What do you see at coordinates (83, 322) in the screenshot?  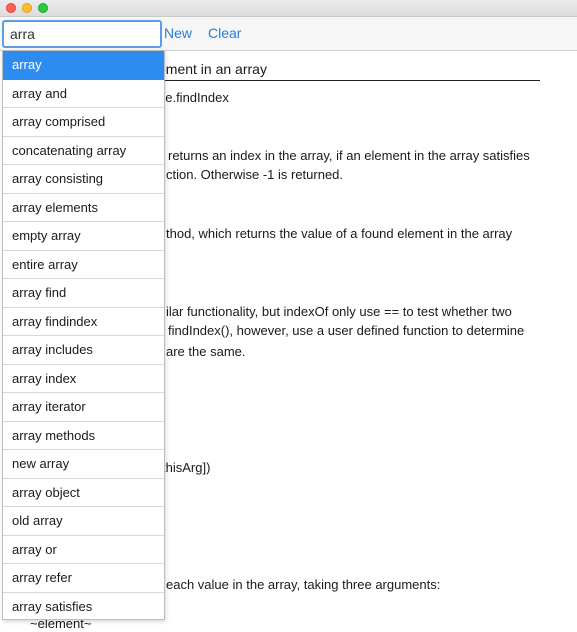 I see `suggestion-item: array findindex` at bounding box center [83, 322].